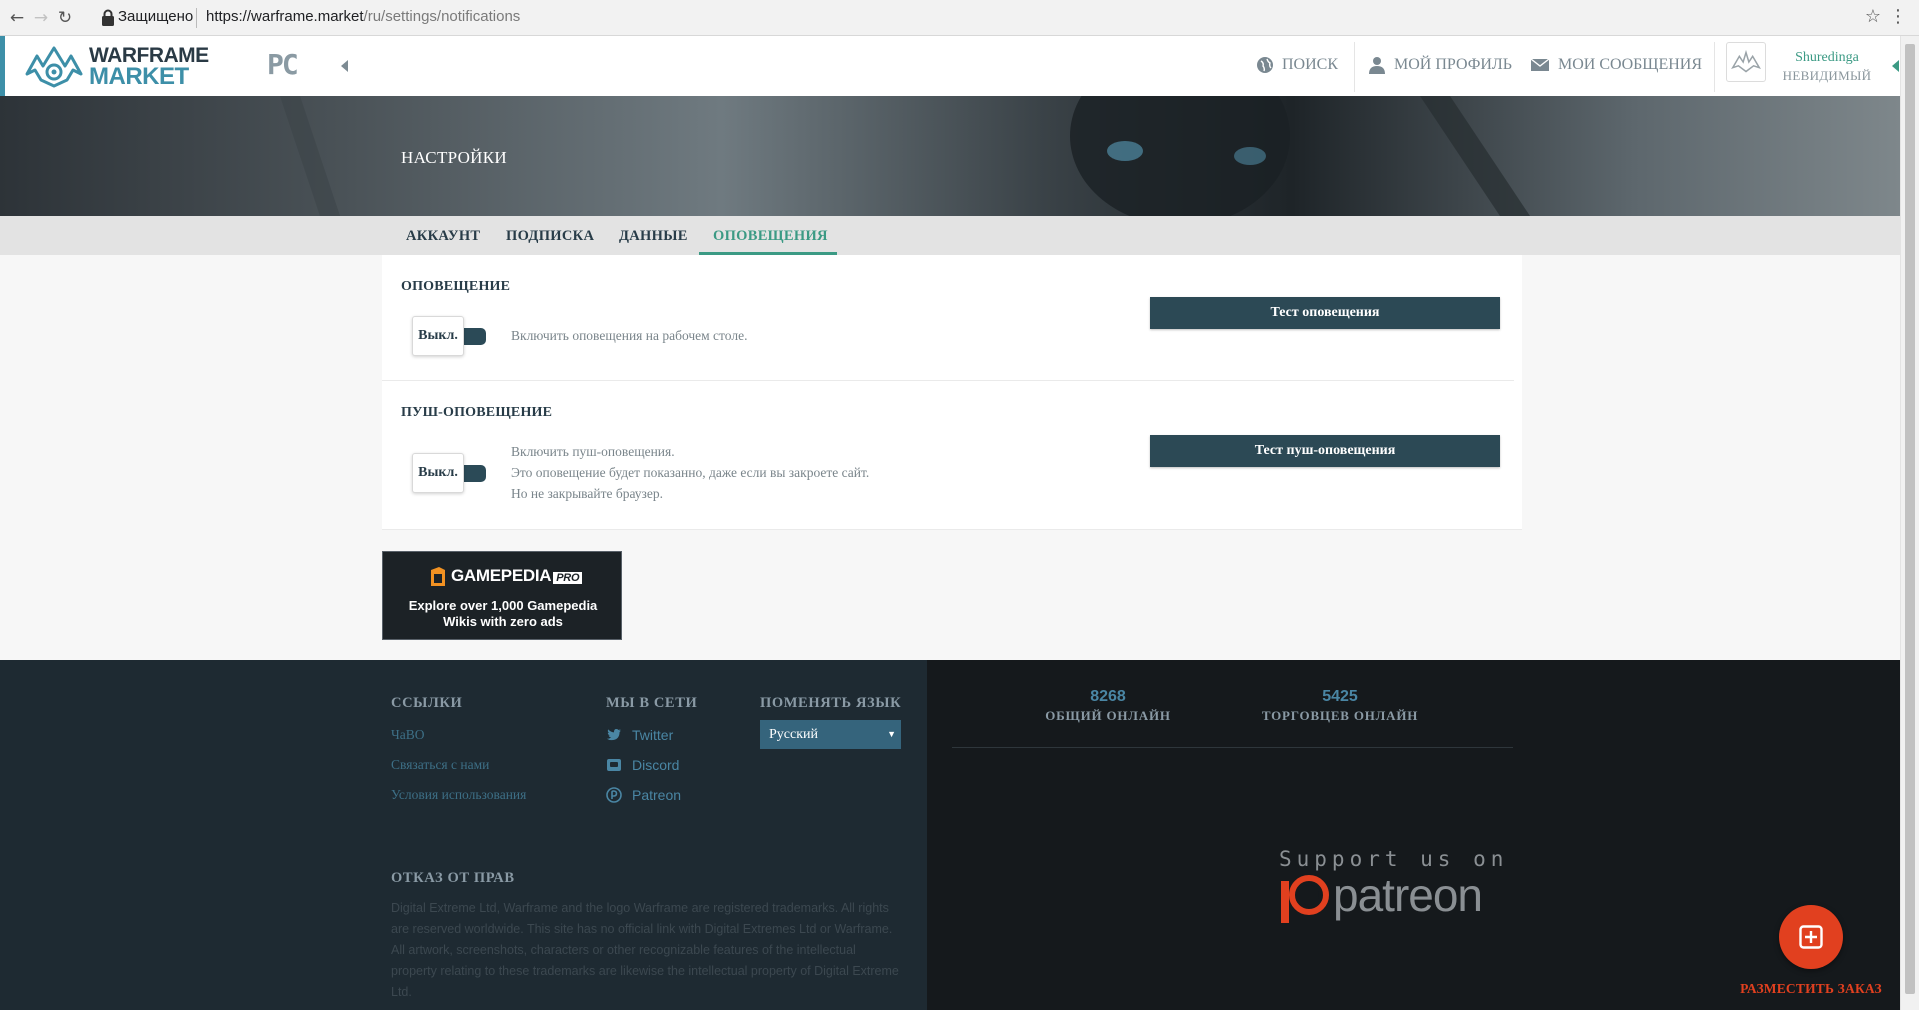  Describe the element at coordinates (613, 735) in the screenshot. I see `twitter-icon` at that location.